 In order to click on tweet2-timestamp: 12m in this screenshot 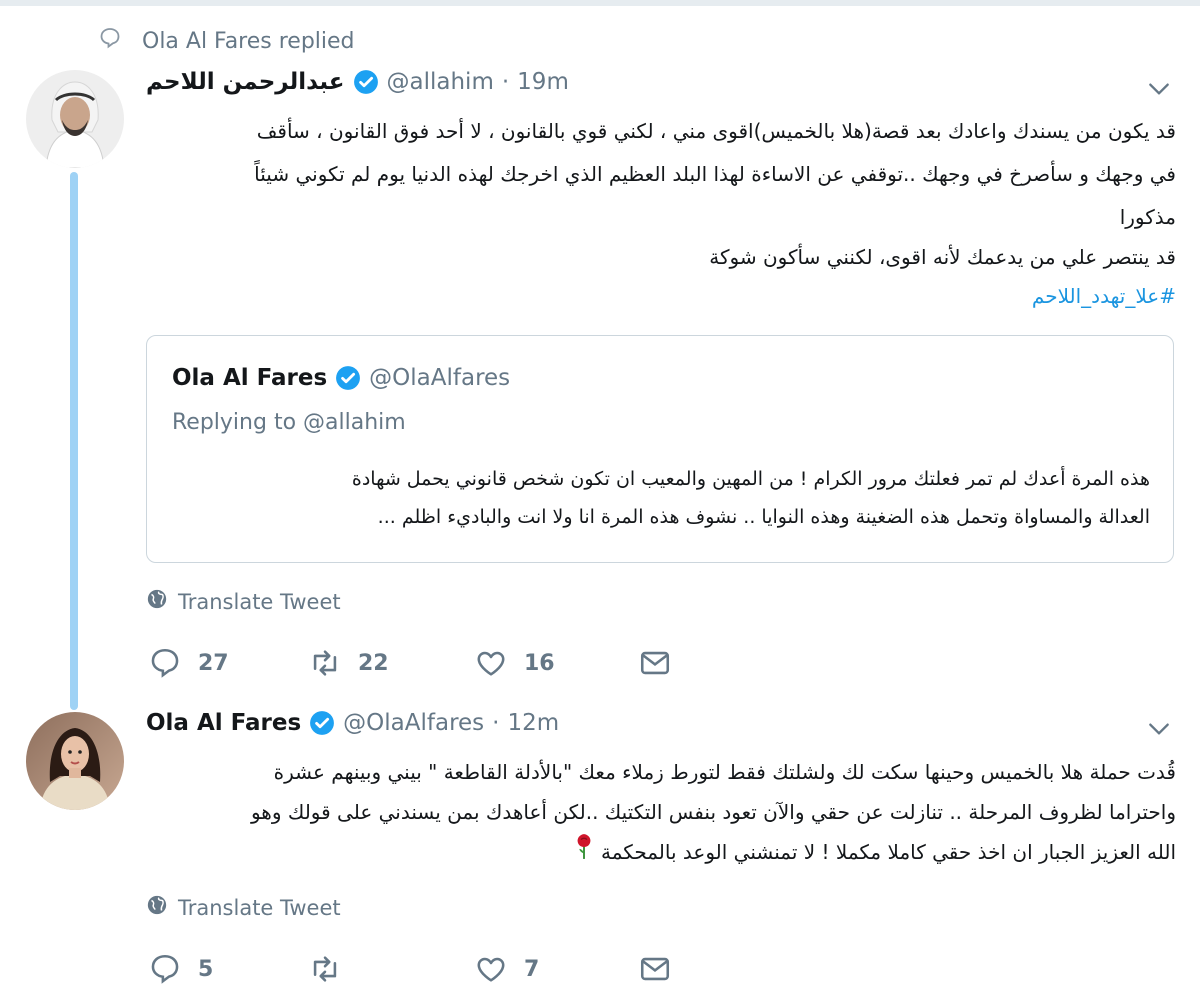, I will do `click(533, 723)`.